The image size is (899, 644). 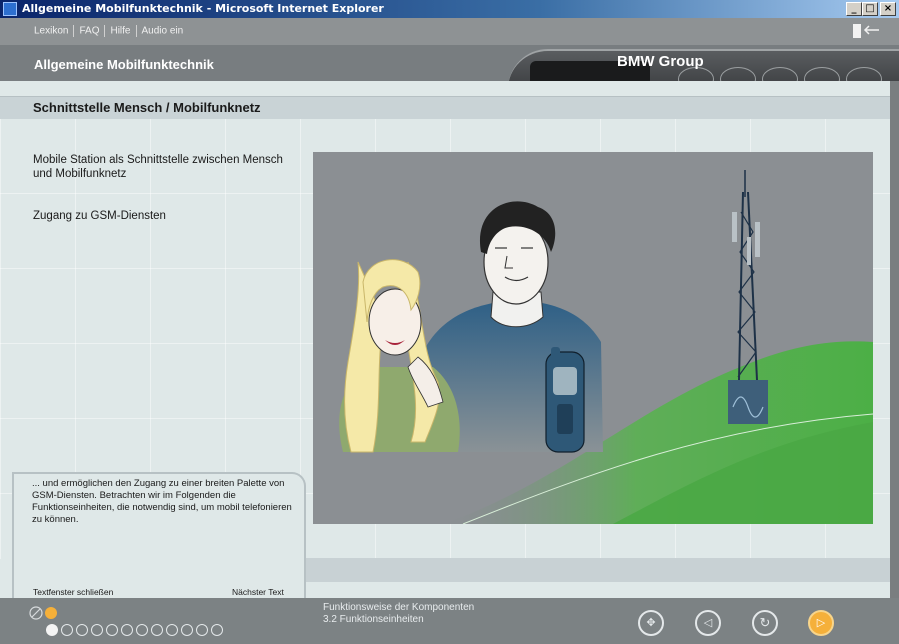 What do you see at coordinates (870, 9) in the screenshot?
I see `maximize-icon: □` at bounding box center [870, 9].